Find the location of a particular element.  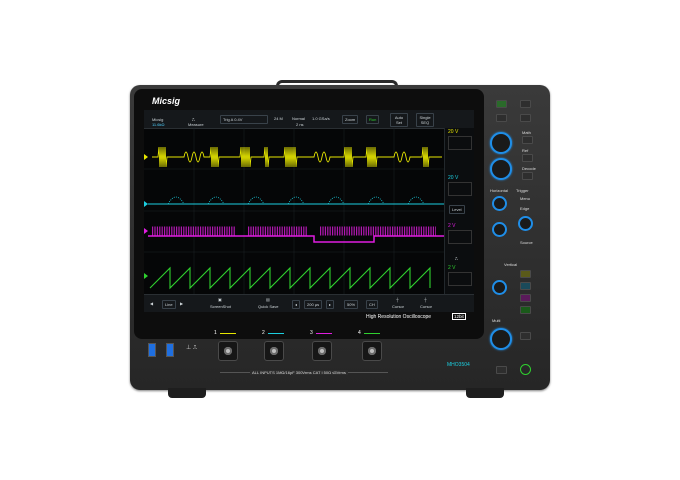

ch-button: CH is located at coordinates (372, 304).